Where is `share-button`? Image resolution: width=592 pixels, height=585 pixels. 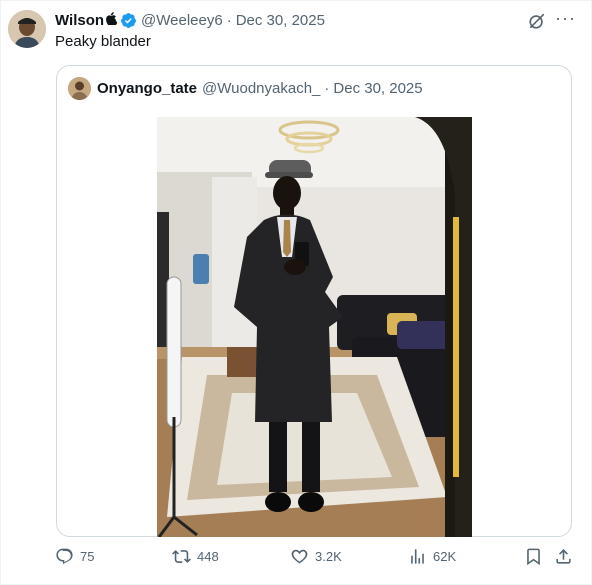
share-button is located at coordinates (566, 556).